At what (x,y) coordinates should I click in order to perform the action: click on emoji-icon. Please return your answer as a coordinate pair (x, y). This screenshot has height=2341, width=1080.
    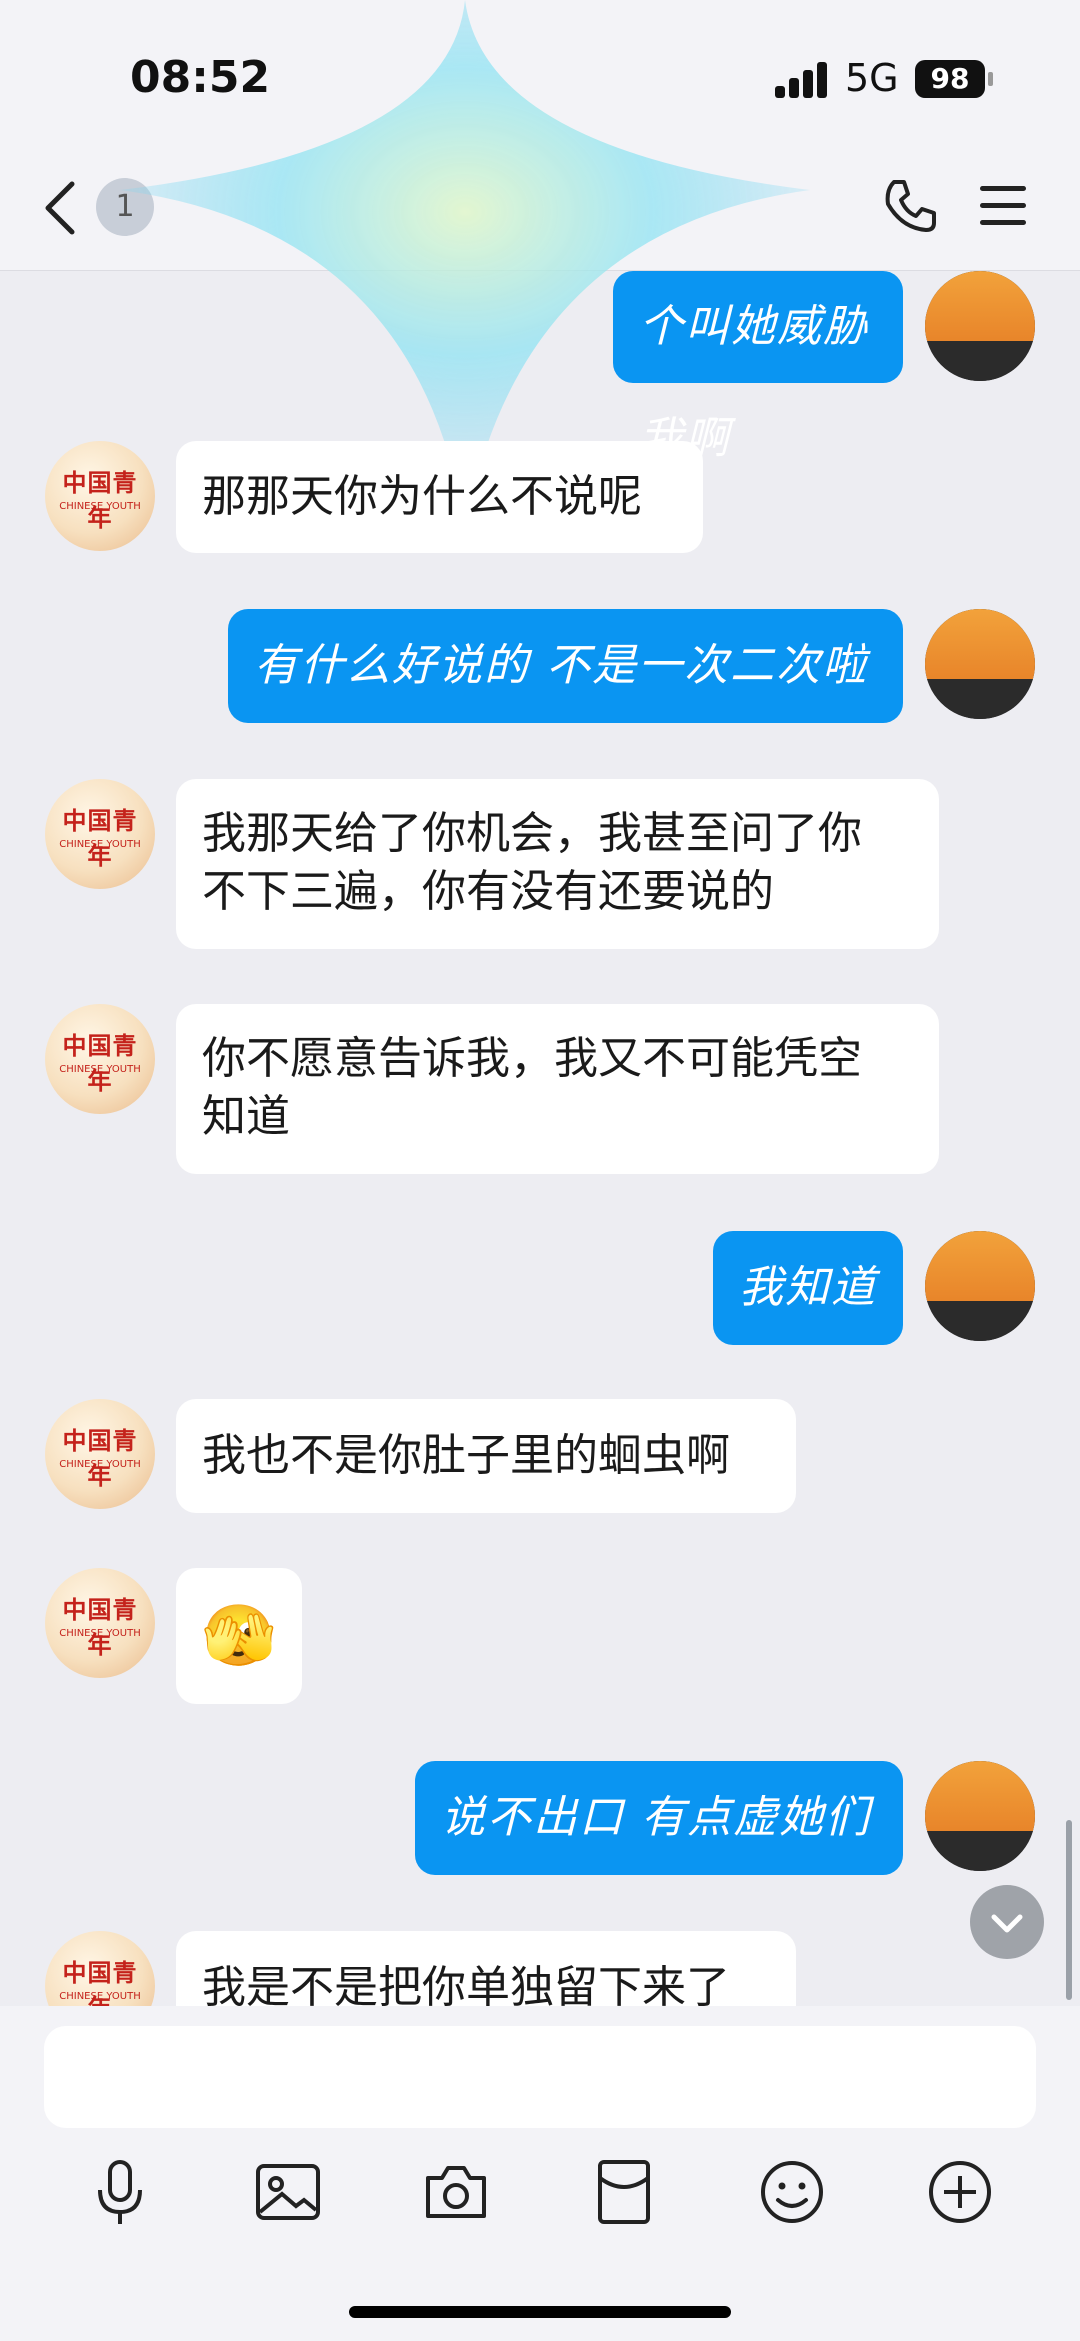
    Looking at the image, I should click on (792, 2192).